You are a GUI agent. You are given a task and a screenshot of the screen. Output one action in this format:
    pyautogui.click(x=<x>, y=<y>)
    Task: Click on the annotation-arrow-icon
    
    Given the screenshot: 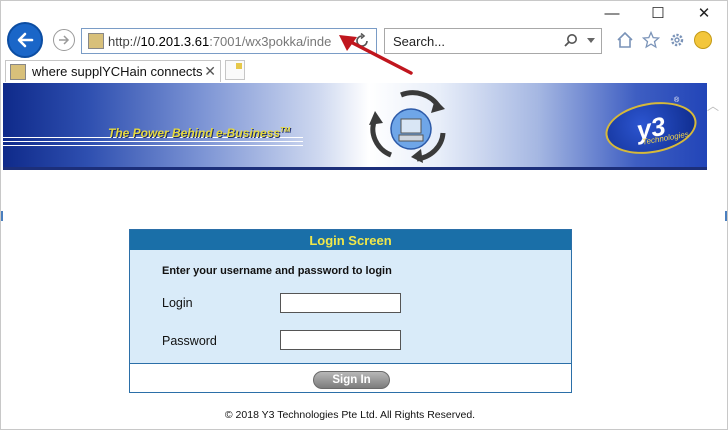 What is the action you would take?
    pyautogui.click(x=376, y=55)
    